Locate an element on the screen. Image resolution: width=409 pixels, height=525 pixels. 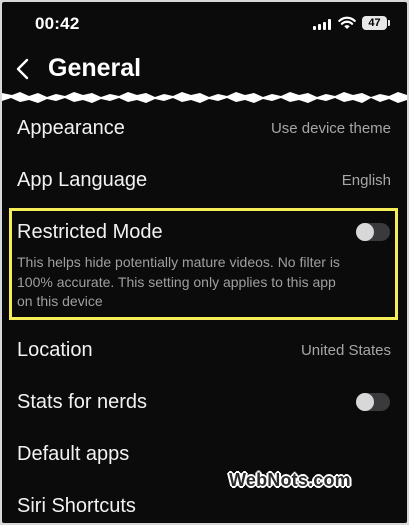
stats-for-nerds-label: Stats for nerds is located at coordinates (82, 402).